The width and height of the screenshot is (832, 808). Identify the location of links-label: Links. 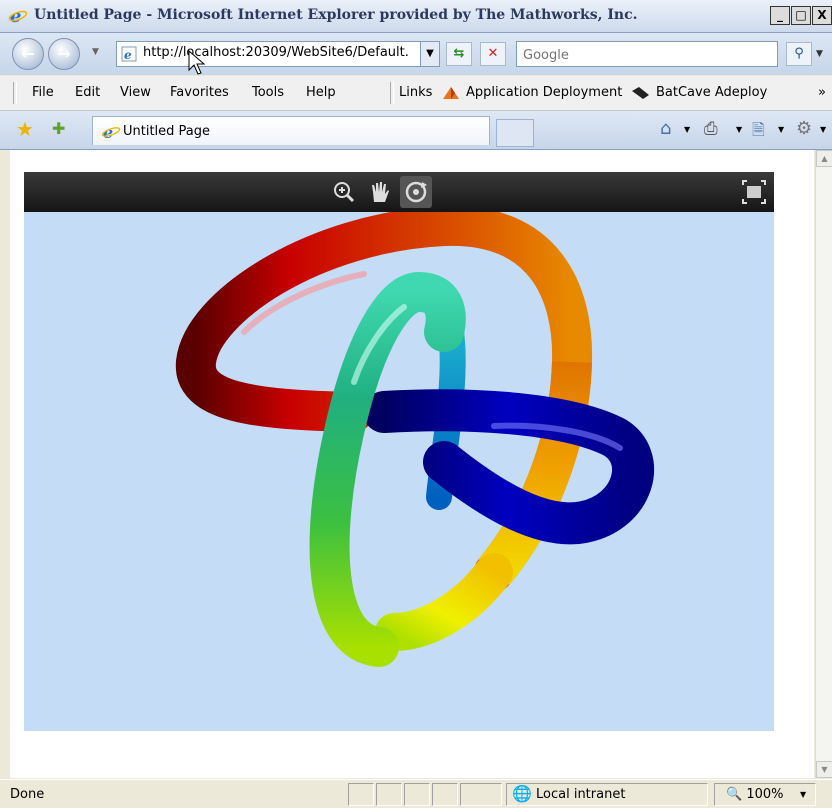
(415, 92).